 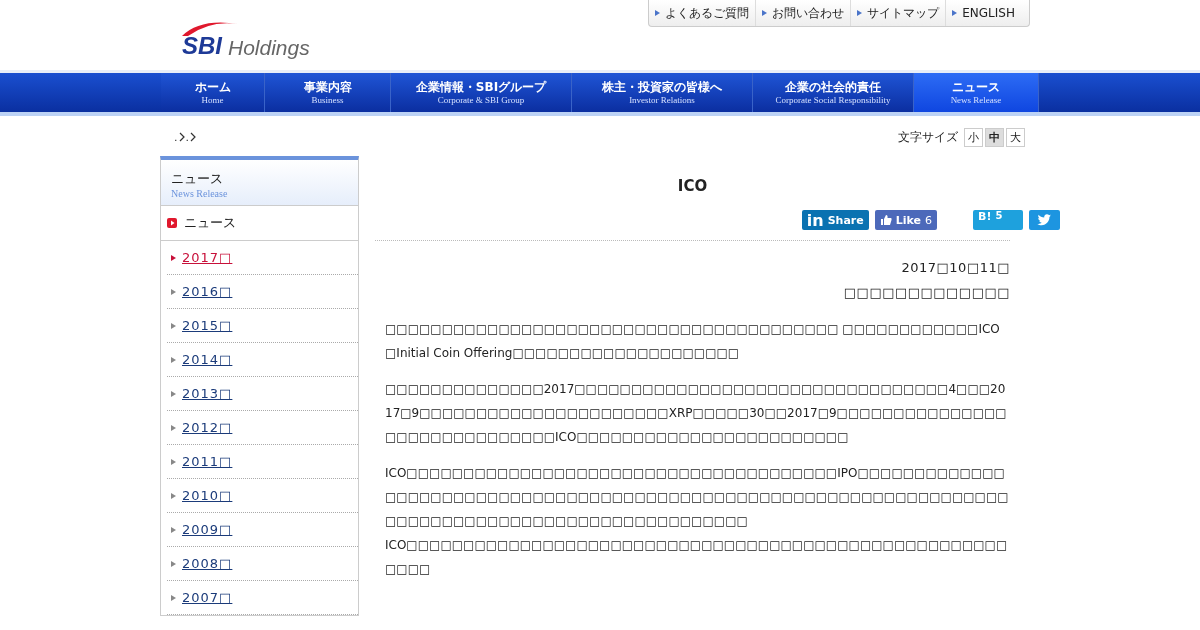 I want to click on utility-link: サイトマップ, so click(x=899, y=13).